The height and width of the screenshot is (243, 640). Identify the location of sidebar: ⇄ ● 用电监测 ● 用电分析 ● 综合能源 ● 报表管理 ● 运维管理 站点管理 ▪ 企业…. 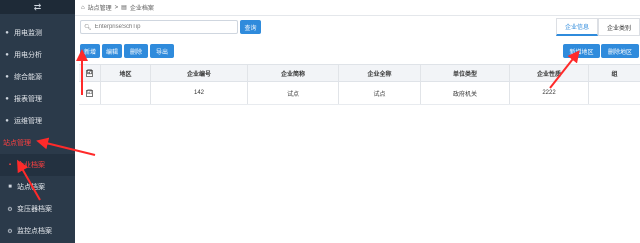
(37, 121).